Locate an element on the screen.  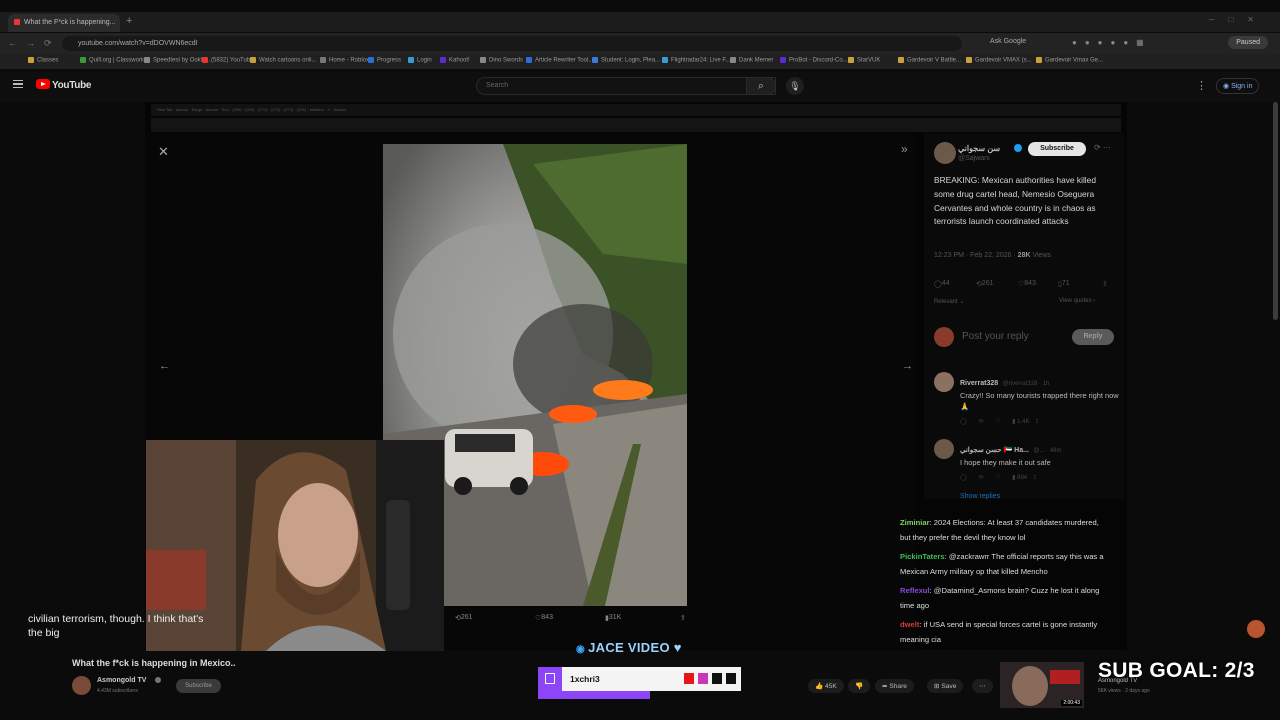
bookmark-item: Home - Roblox is located at coordinates (344, 60).